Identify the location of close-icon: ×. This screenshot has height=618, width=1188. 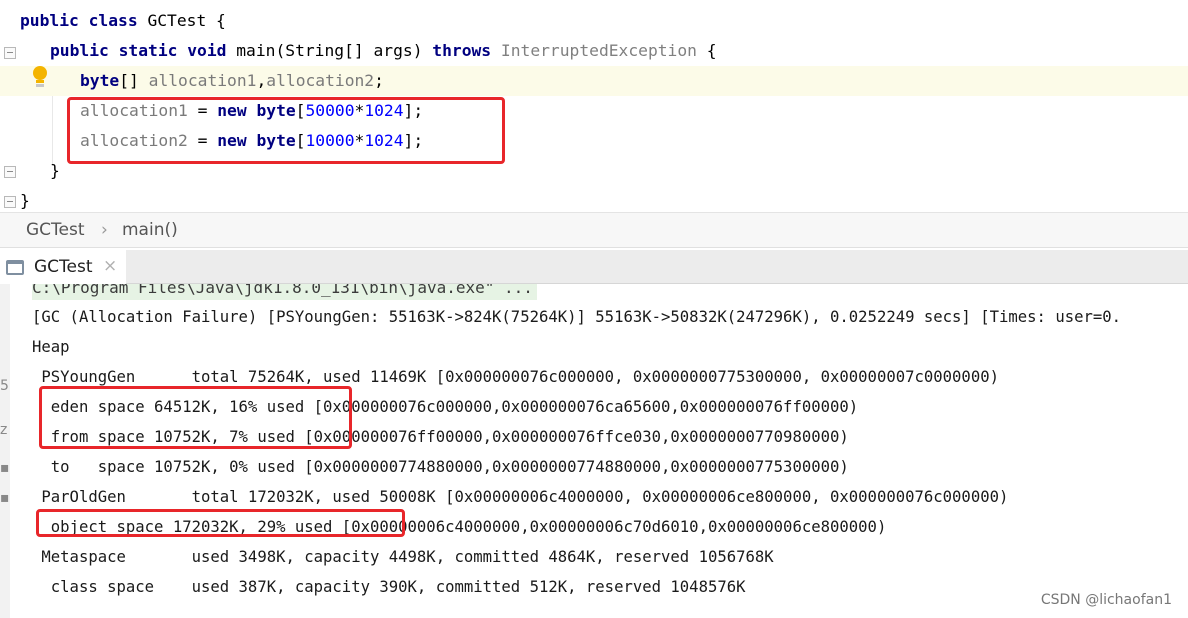
(110, 266).